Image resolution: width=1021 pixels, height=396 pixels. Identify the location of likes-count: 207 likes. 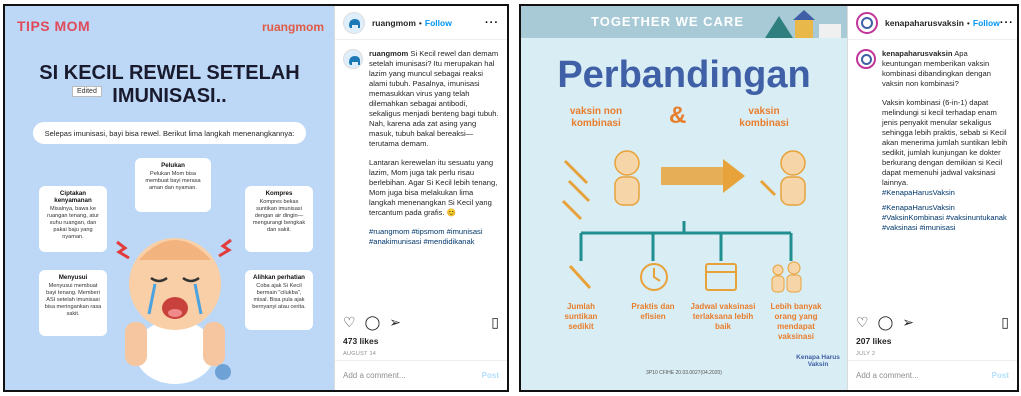
(873, 341).